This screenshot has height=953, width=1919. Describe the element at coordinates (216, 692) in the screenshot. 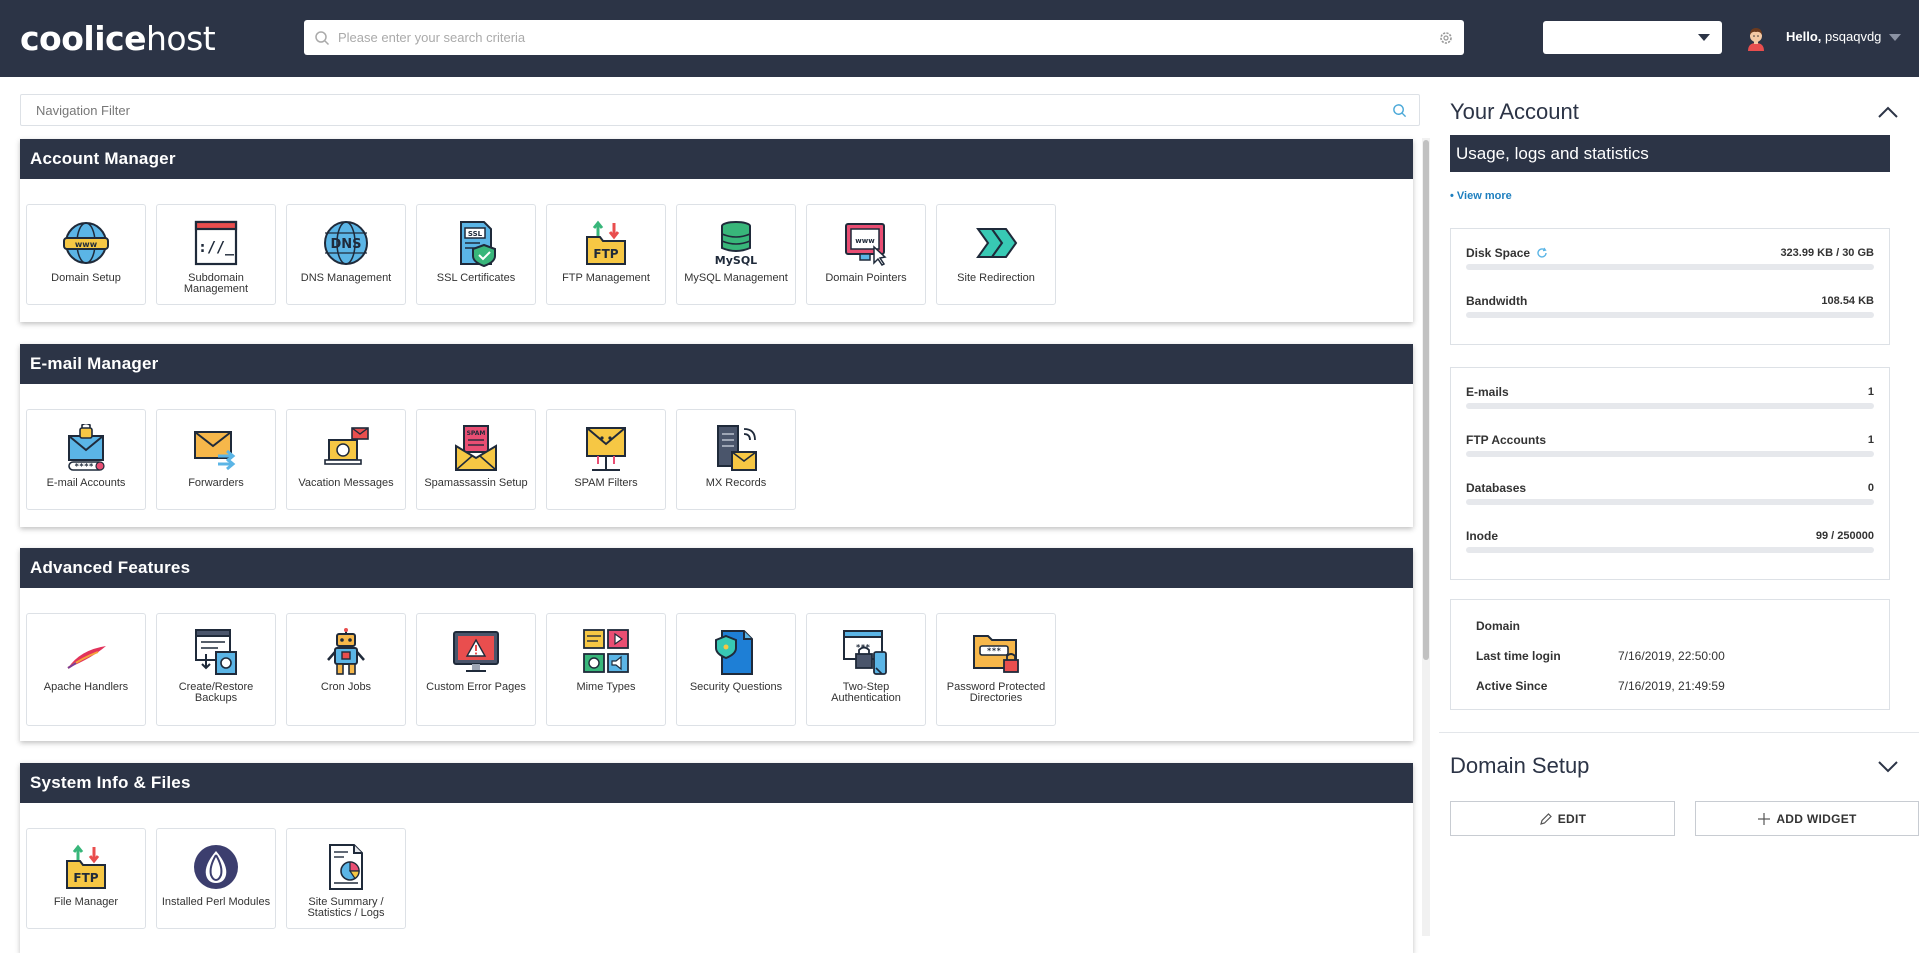

I see `tile-label: Create/Restore Backups` at that location.